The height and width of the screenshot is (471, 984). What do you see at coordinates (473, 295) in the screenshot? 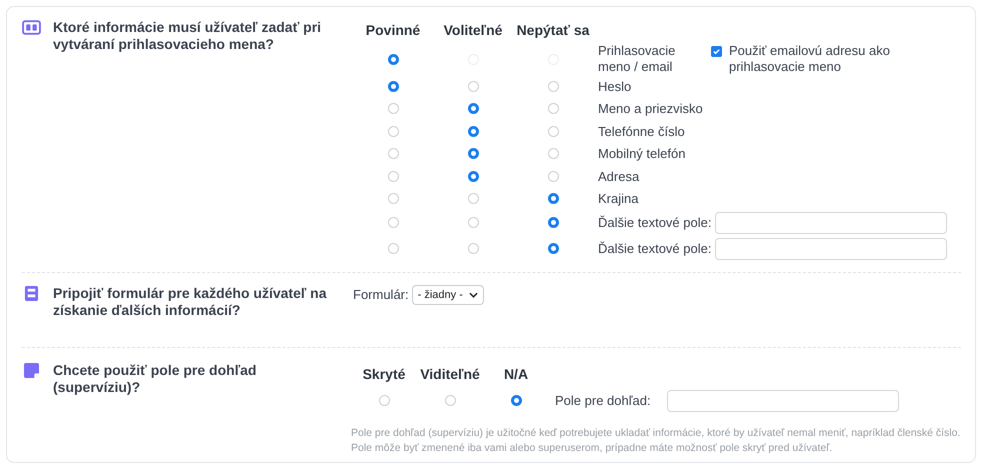
I see `chevron-down-icon` at bounding box center [473, 295].